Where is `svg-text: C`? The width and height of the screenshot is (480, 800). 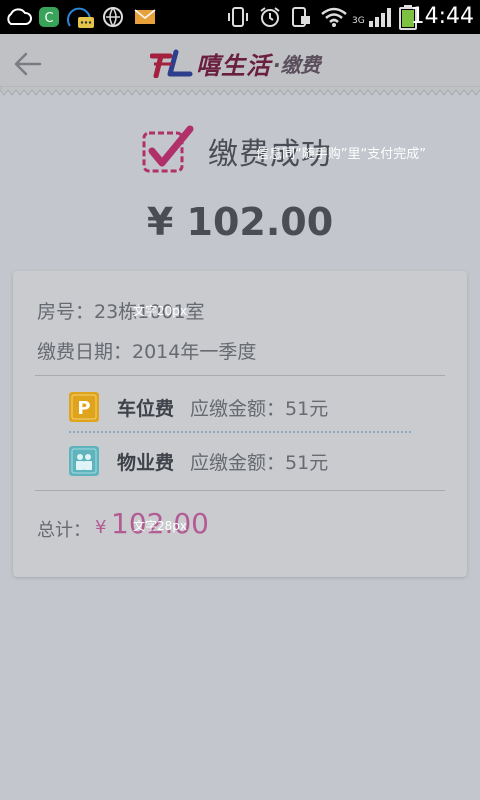 svg-text: C is located at coordinates (48, 18).